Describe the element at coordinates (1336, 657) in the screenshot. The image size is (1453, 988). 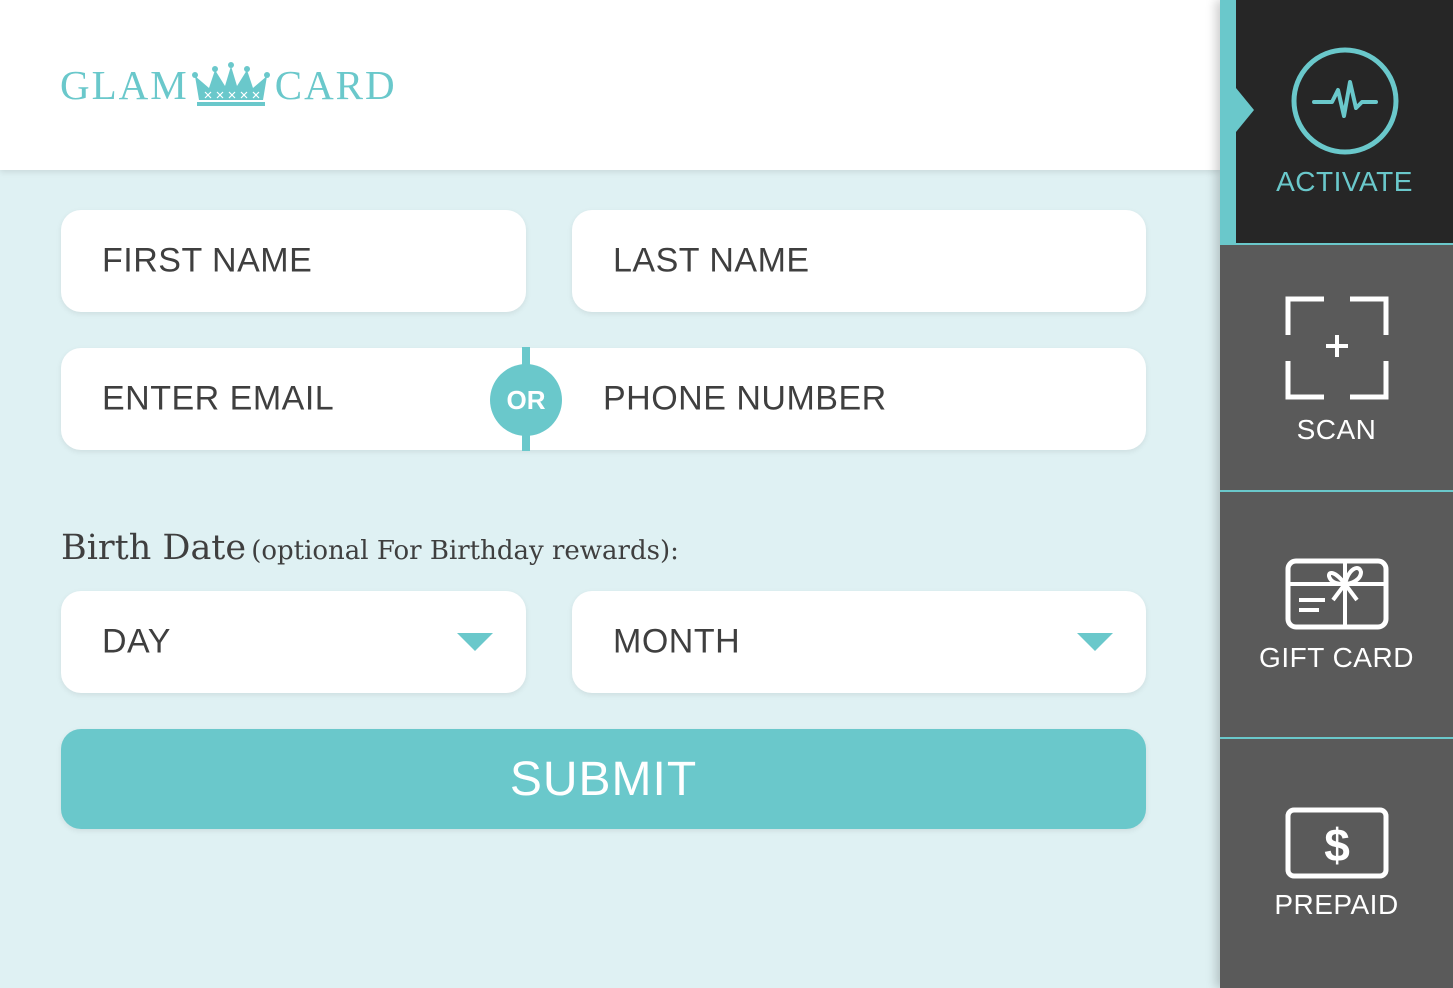
I see `sidebar-label-gift-card: GIFT CARD` at that location.